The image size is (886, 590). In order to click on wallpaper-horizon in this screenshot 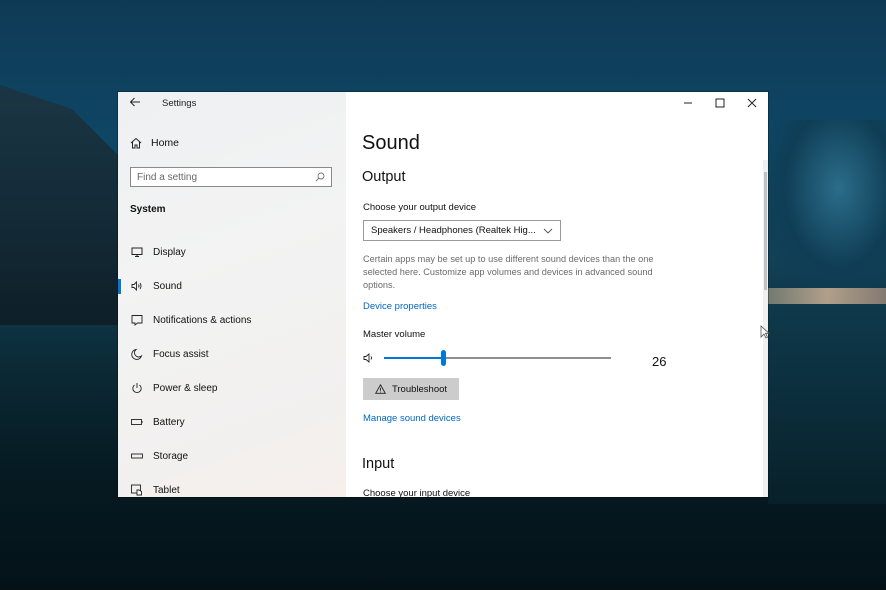, I will do `click(827, 296)`.